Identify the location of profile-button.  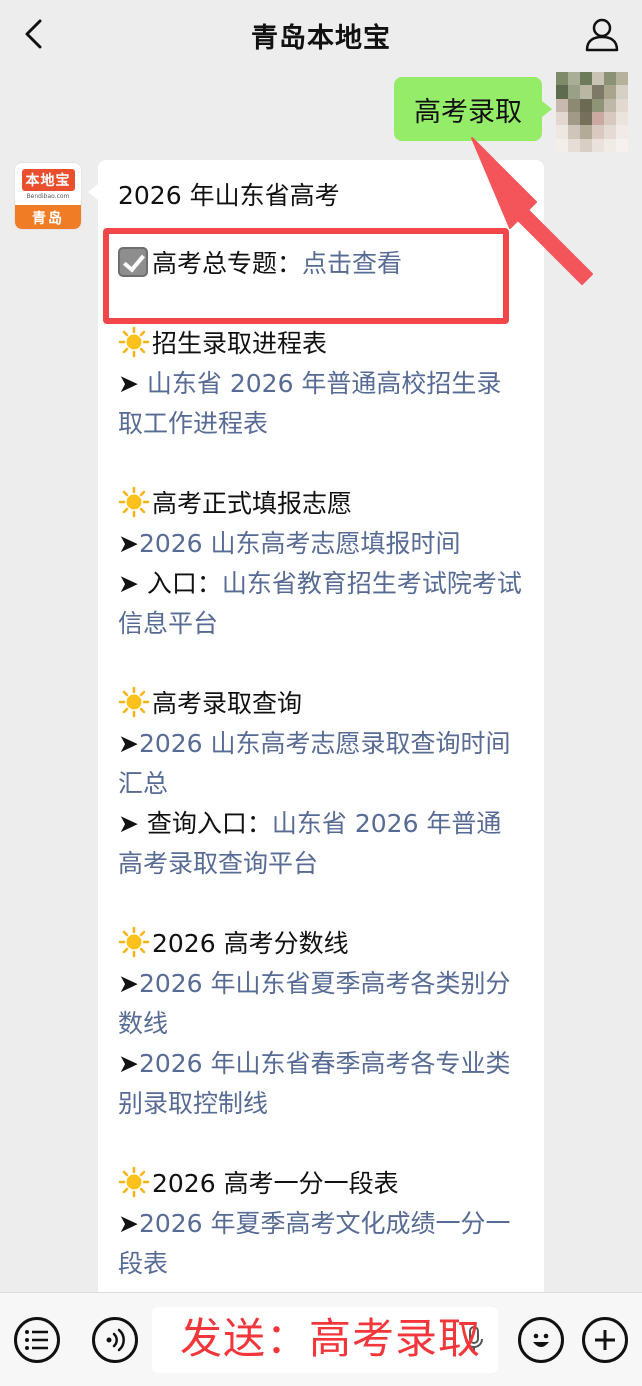
(602, 34).